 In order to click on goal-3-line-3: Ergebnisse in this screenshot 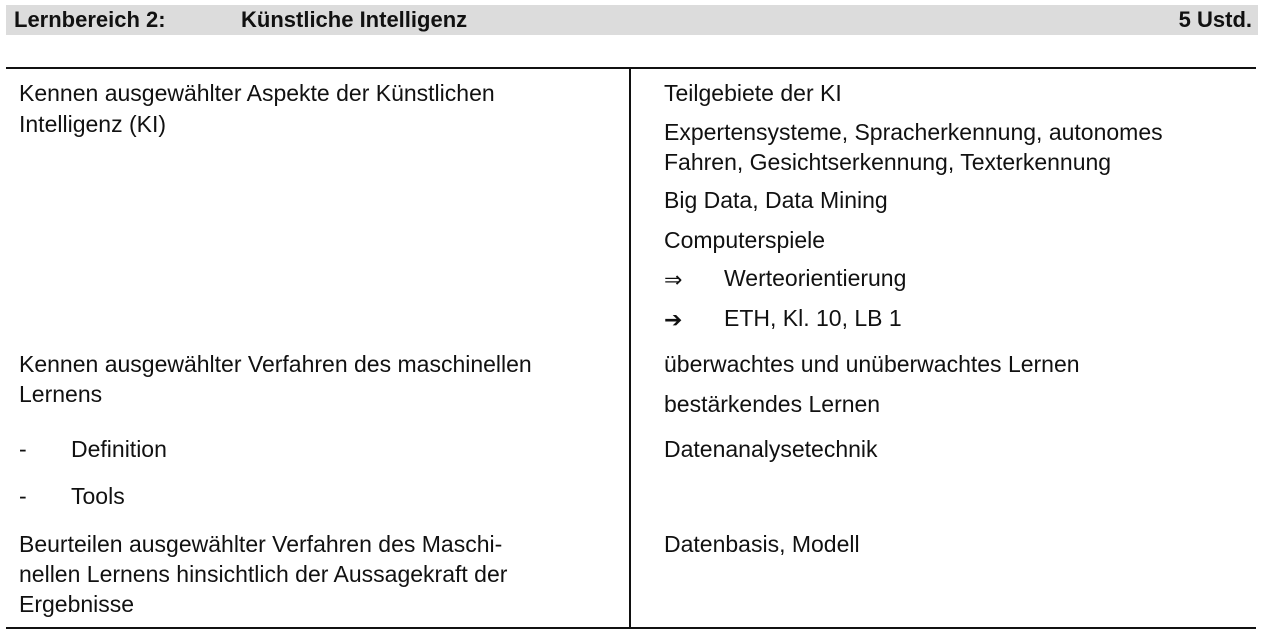, I will do `click(77, 604)`.